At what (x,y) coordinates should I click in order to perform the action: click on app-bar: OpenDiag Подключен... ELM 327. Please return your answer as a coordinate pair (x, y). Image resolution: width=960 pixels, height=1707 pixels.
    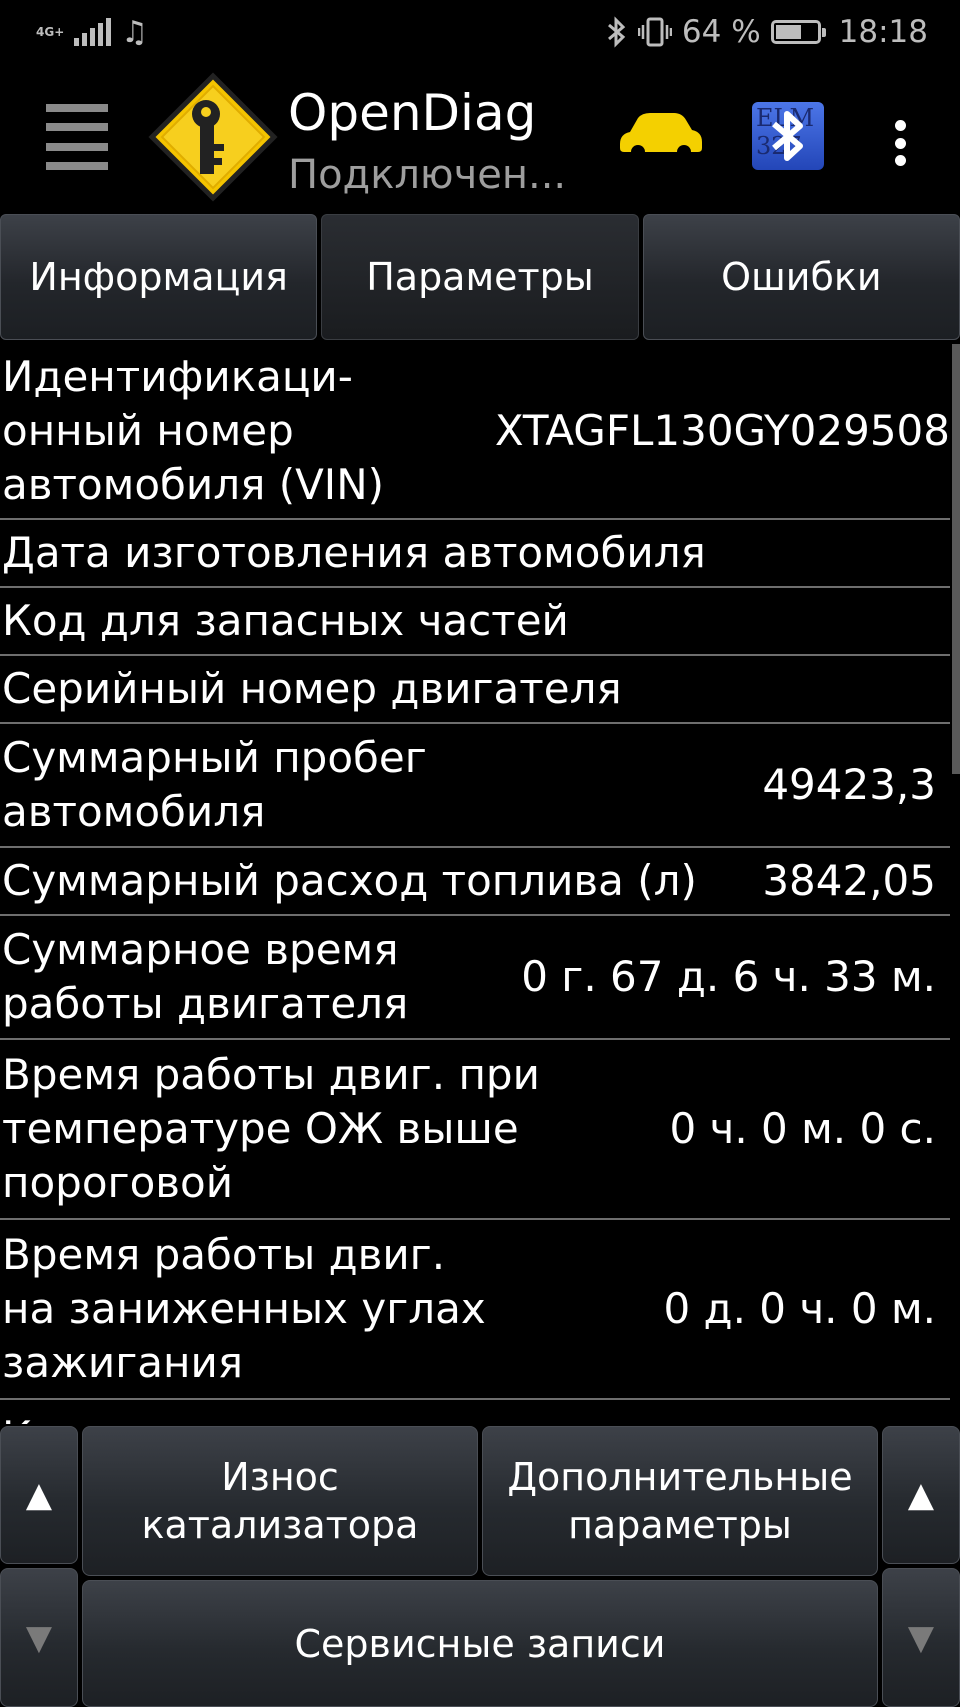
    Looking at the image, I should click on (480, 138).